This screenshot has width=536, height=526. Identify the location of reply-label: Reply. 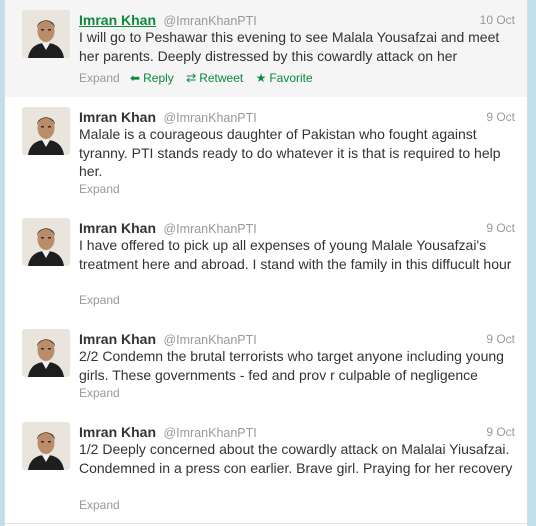
(158, 78).